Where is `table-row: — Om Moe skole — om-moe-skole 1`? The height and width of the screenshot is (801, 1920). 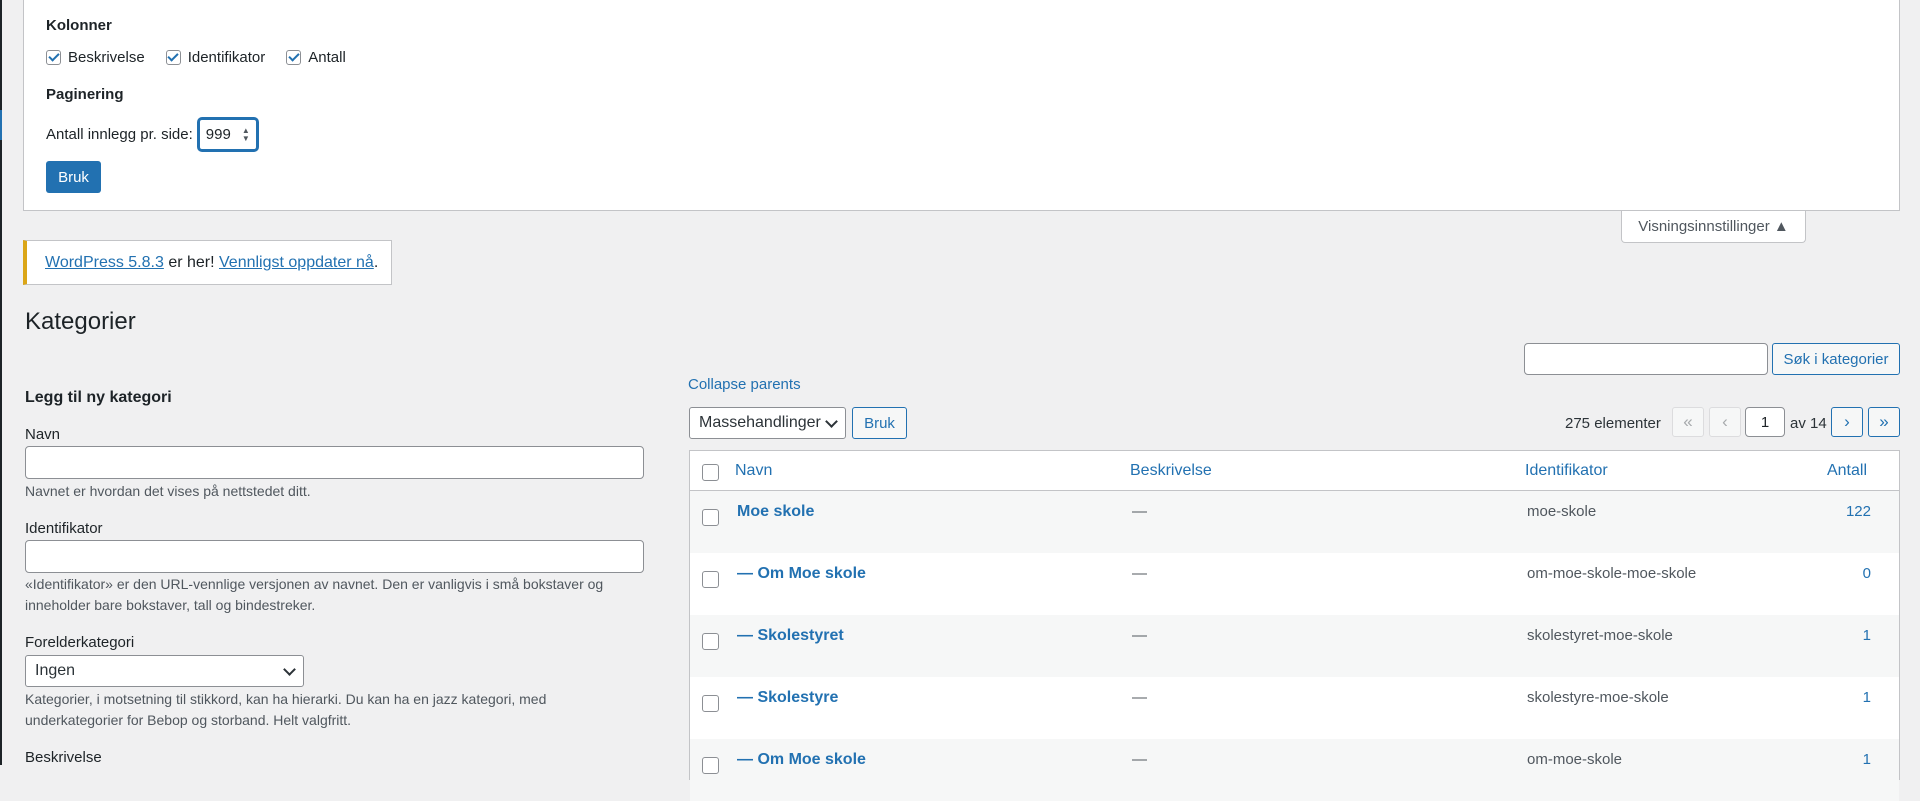
table-row: — Om Moe skole — om-moe-skole 1 is located at coordinates (1294, 770).